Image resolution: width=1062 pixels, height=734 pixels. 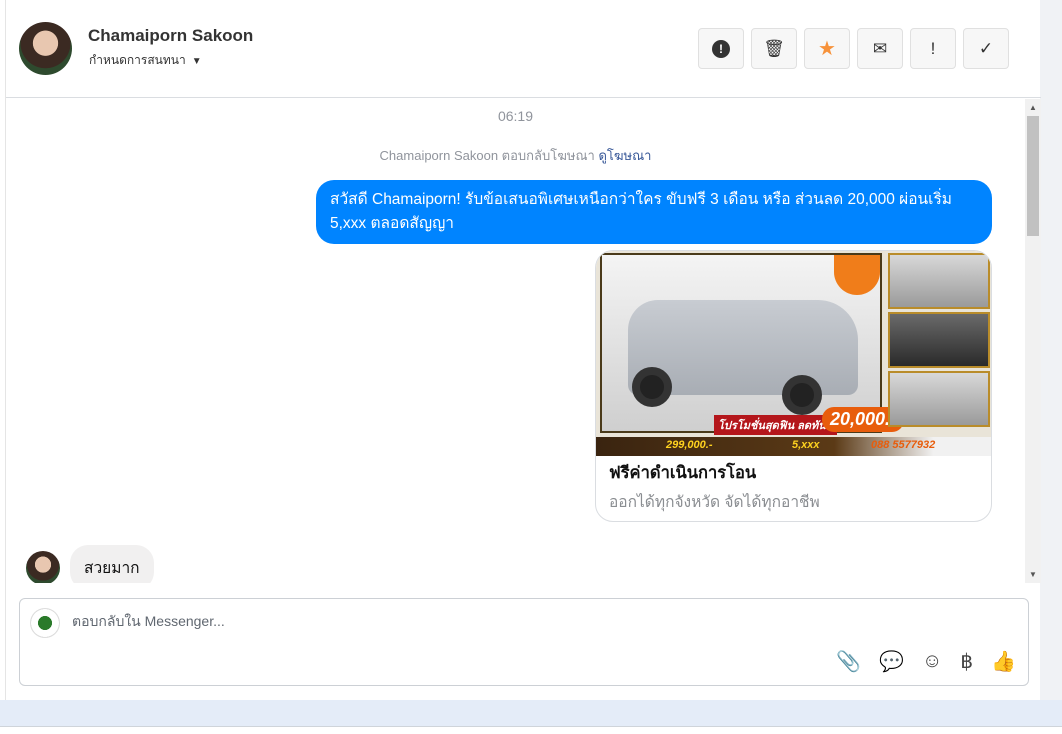 What do you see at coordinates (515, 116) in the screenshot?
I see `timestamp: 06:19` at bounding box center [515, 116].